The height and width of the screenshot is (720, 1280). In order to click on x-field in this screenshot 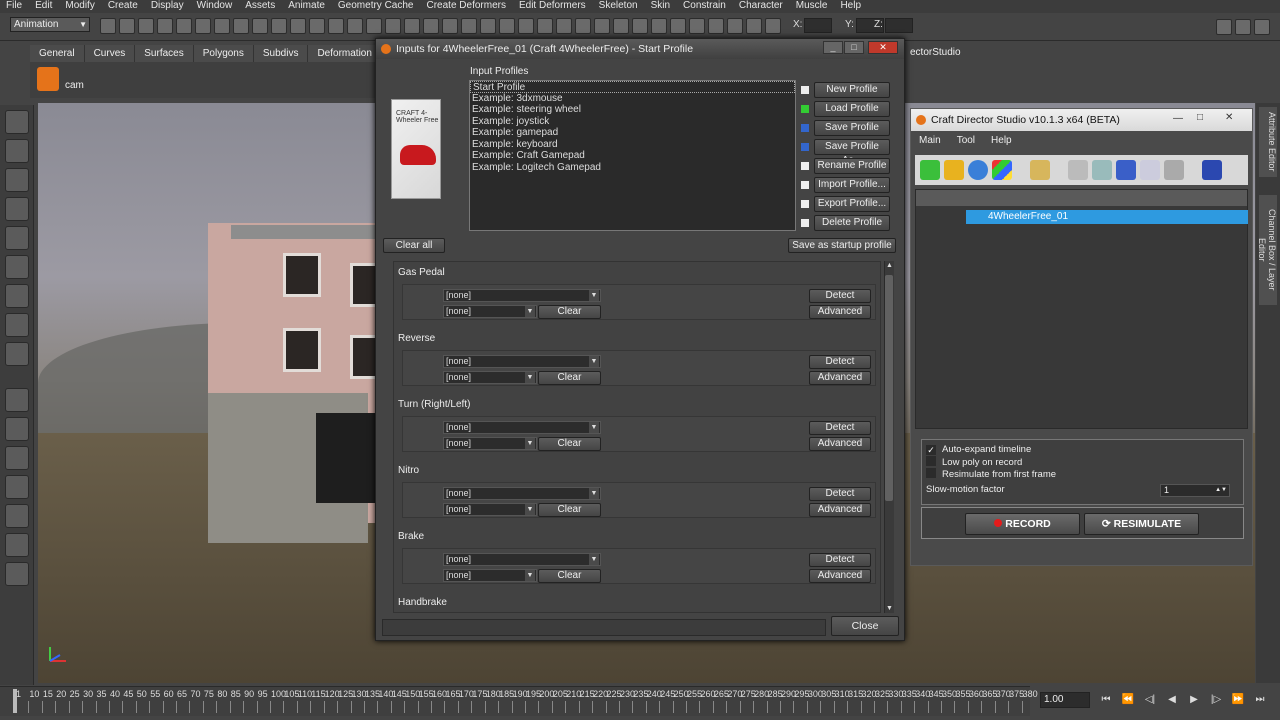, I will do `click(818, 25)`.